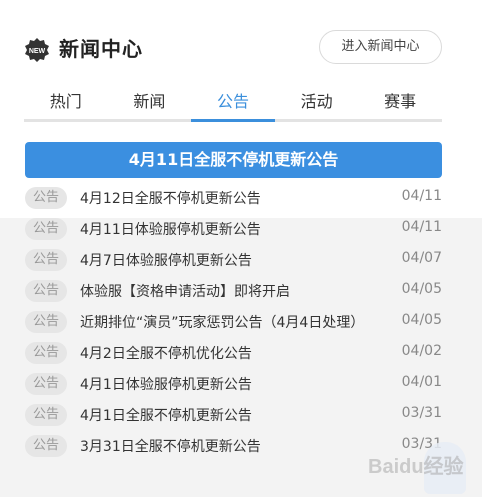  Describe the element at coordinates (166, 415) in the screenshot. I see `news-title: 4月1日全服不停机更新公告` at that location.